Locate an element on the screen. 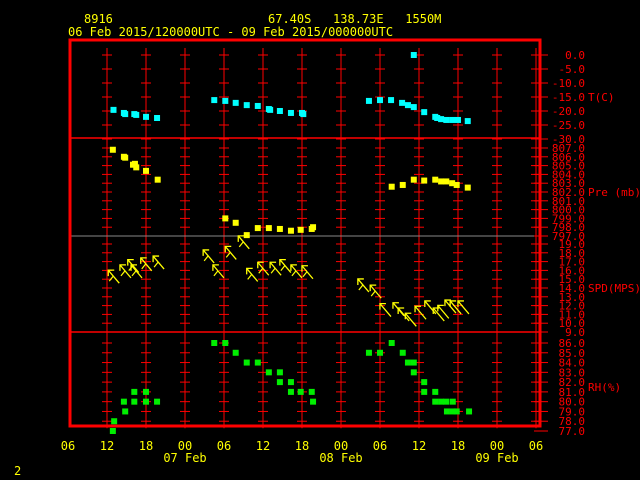  y-tick-label: -15.0 is located at coordinates (568, 97).